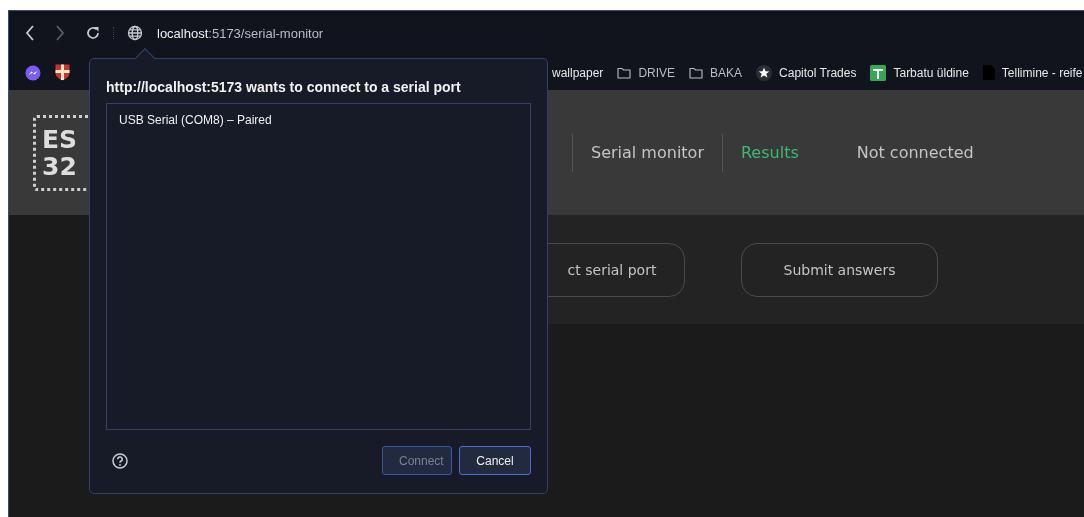 This screenshot has width=1084, height=517. Describe the element at coordinates (135, 33) in the screenshot. I see `globe-icon` at that location.